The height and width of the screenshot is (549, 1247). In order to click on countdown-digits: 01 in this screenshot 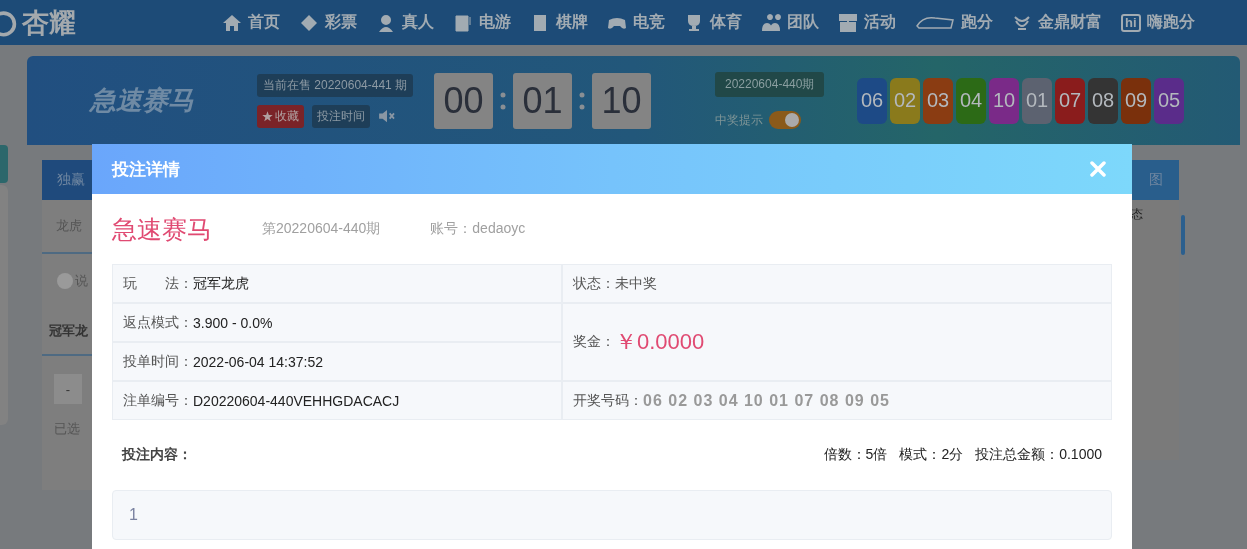, I will do `click(542, 100)`.